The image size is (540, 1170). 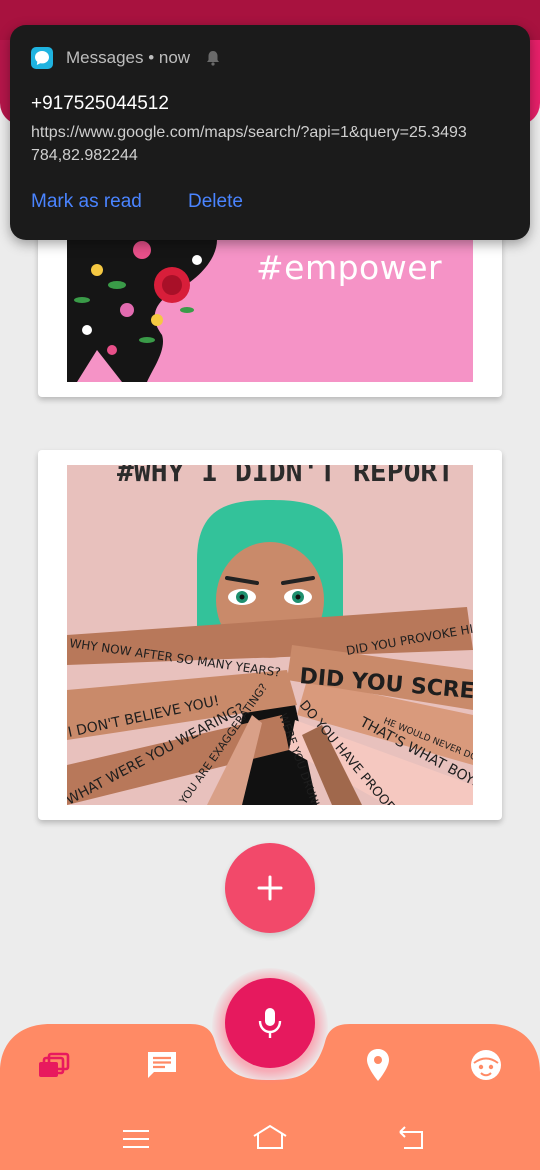 I want to click on add-post-button, so click(x=270, y=888).